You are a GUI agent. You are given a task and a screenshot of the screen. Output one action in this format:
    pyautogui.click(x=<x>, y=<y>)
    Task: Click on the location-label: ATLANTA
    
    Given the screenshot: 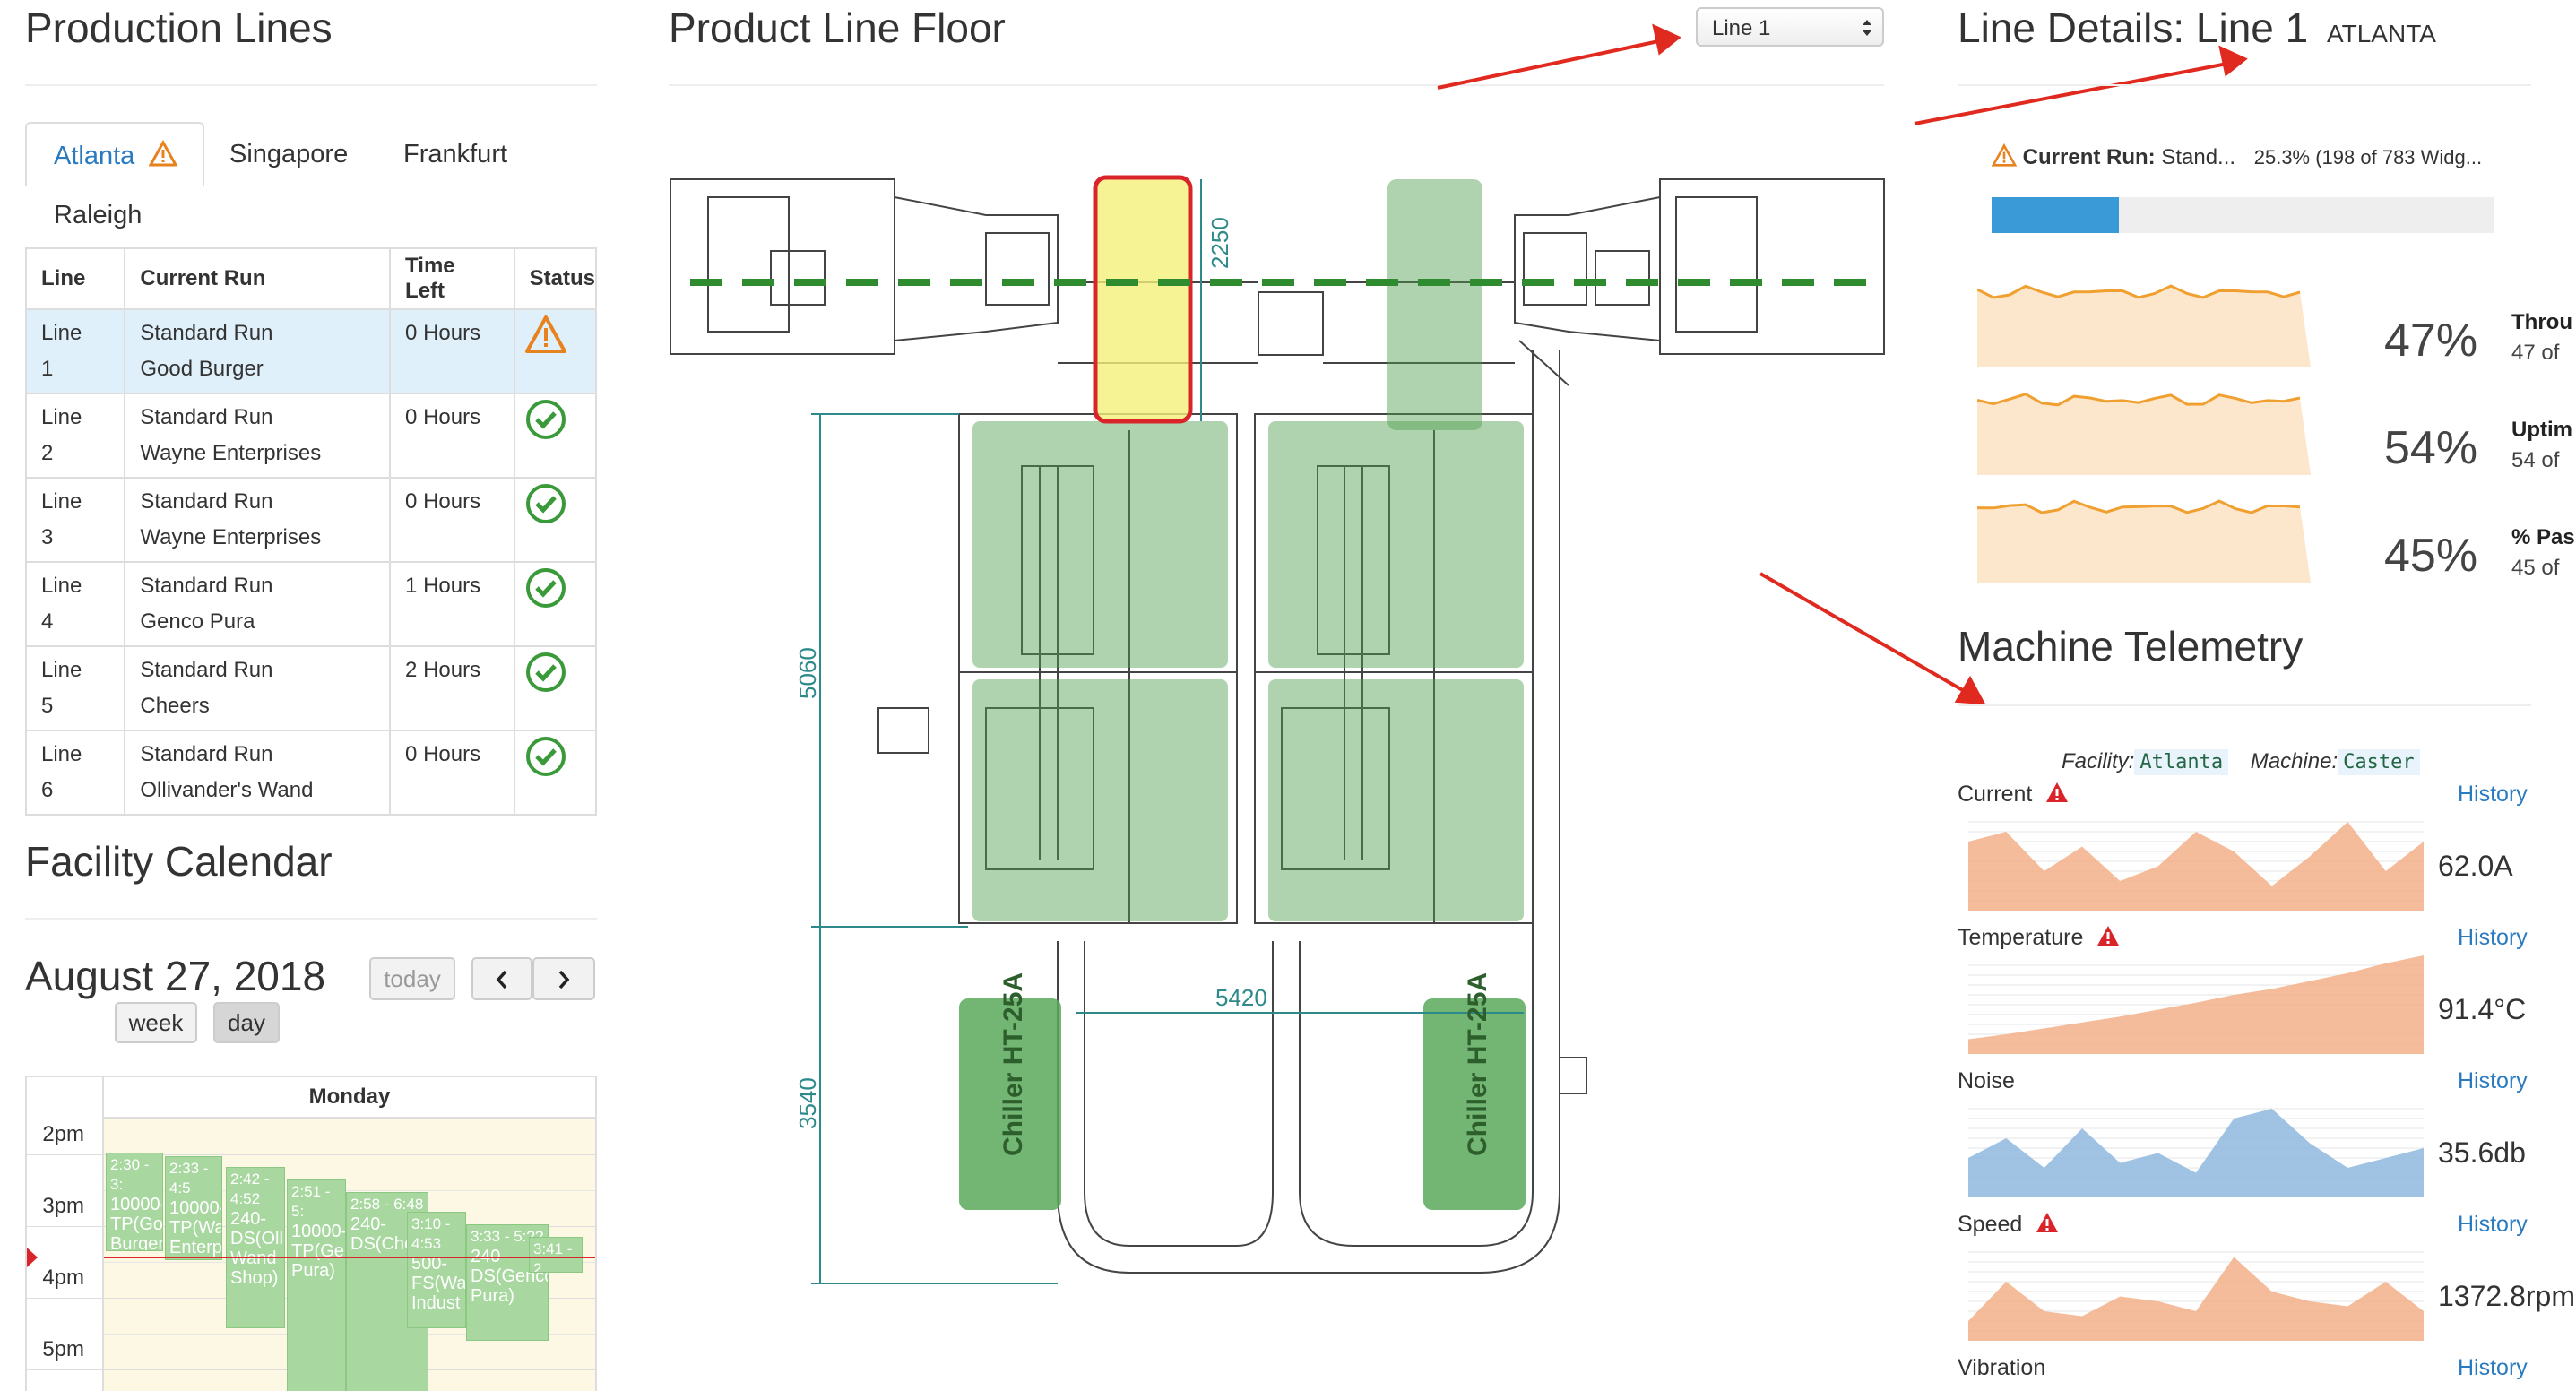 What is the action you would take?
    pyautogui.click(x=2381, y=34)
    